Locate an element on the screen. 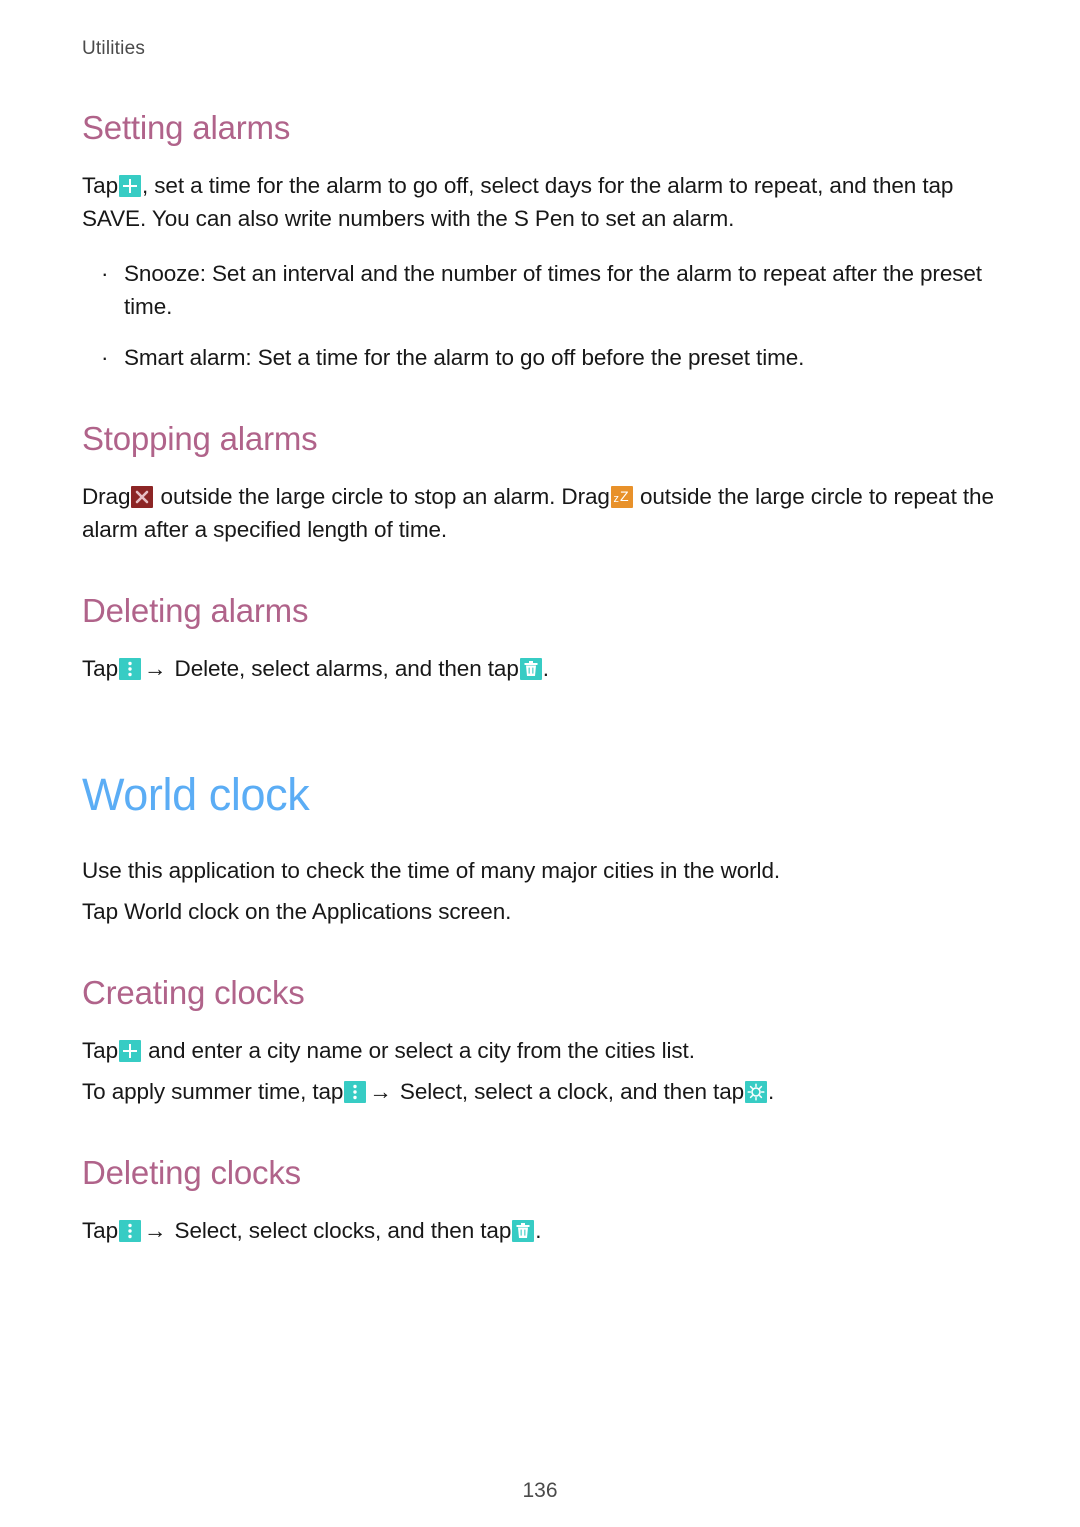 This screenshot has height=1527, width=1080. running-header: Utilities is located at coordinates (114, 48).